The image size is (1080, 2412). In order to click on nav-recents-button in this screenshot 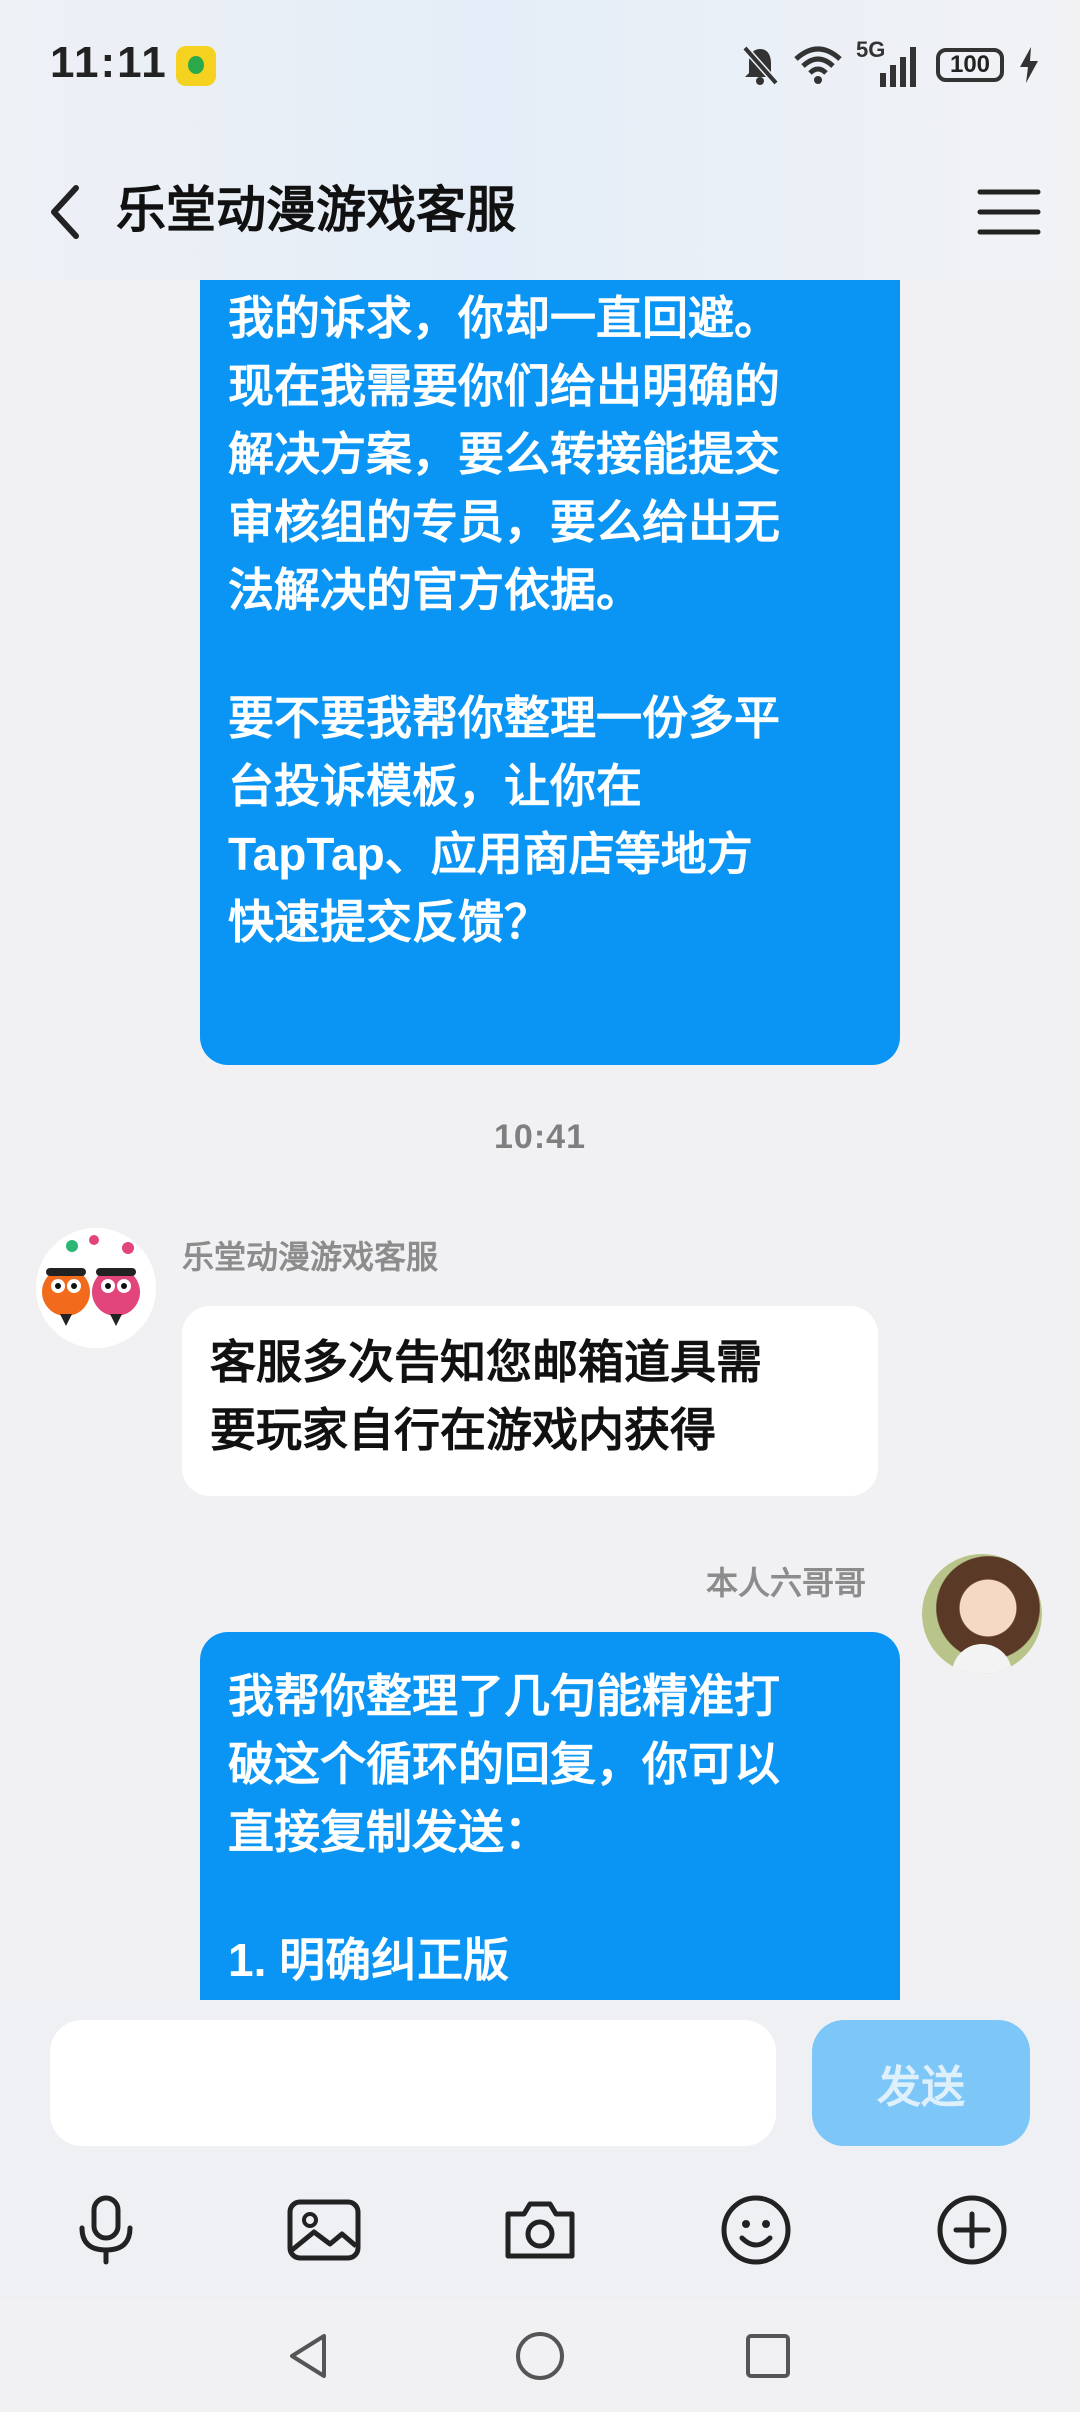, I will do `click(768, 2356)`.